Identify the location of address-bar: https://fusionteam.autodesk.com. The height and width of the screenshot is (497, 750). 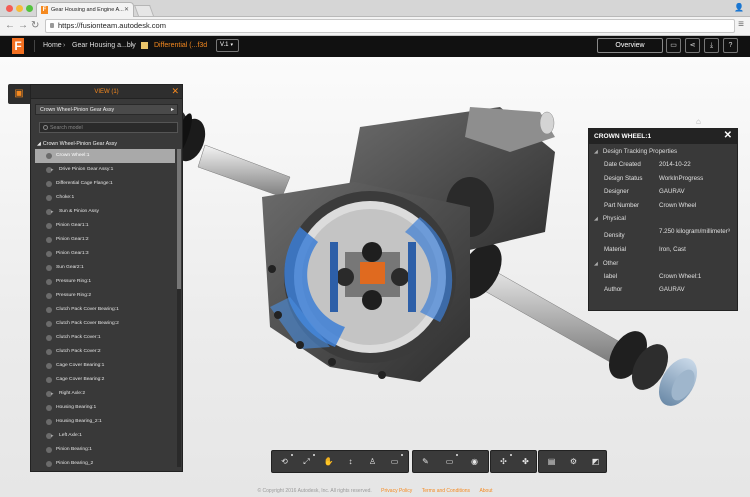
(390, 26).